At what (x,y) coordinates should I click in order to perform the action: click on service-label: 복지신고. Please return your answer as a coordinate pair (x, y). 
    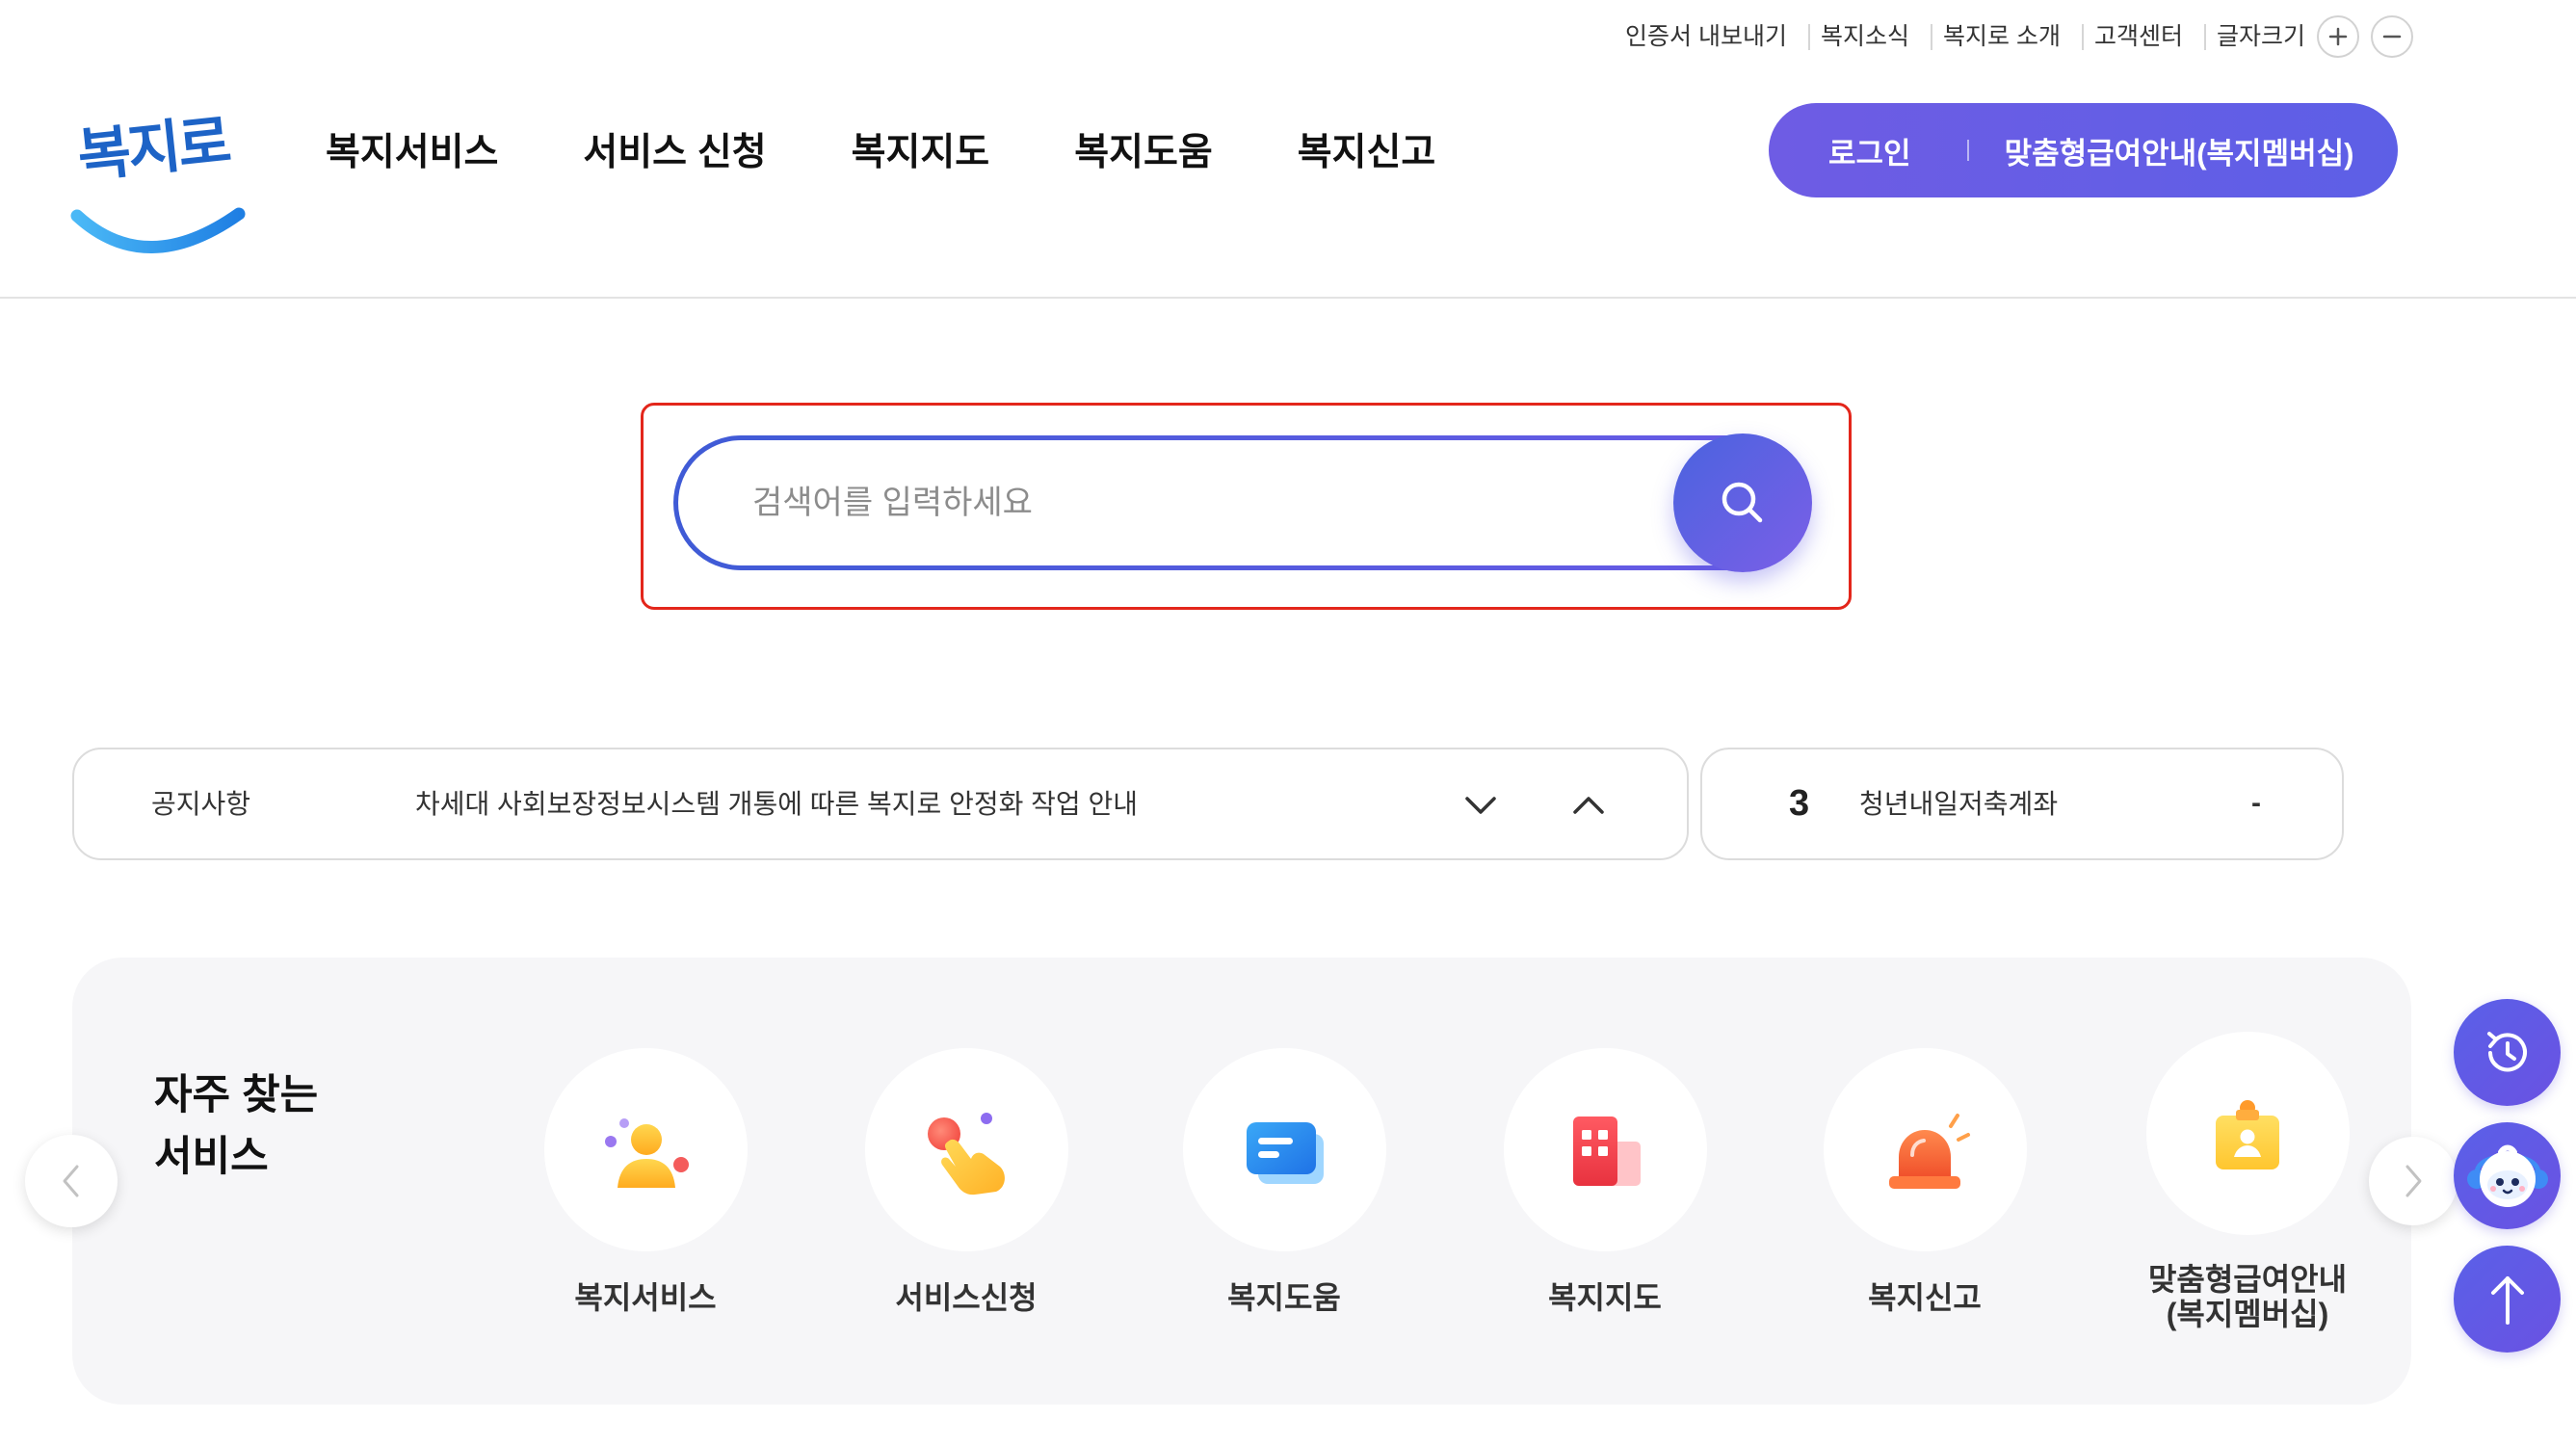
    Looking at the image, I should click on (1925, 1297).